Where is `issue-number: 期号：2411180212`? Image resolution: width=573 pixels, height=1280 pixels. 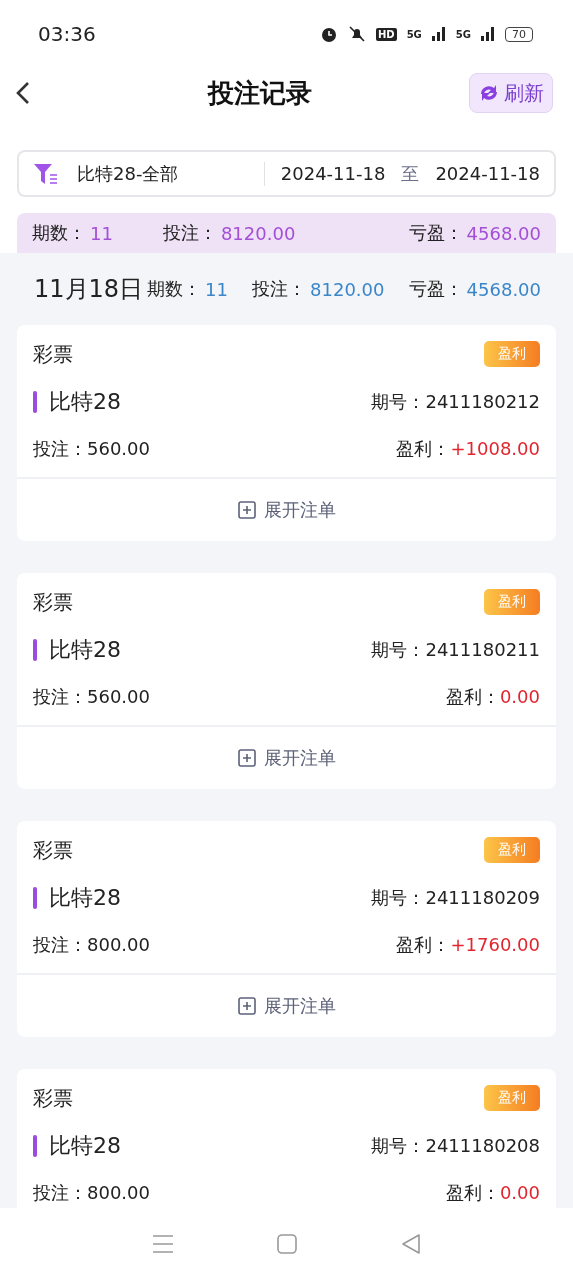
issue-number: 期号：2411180212 is located at coordinates (455, 402).